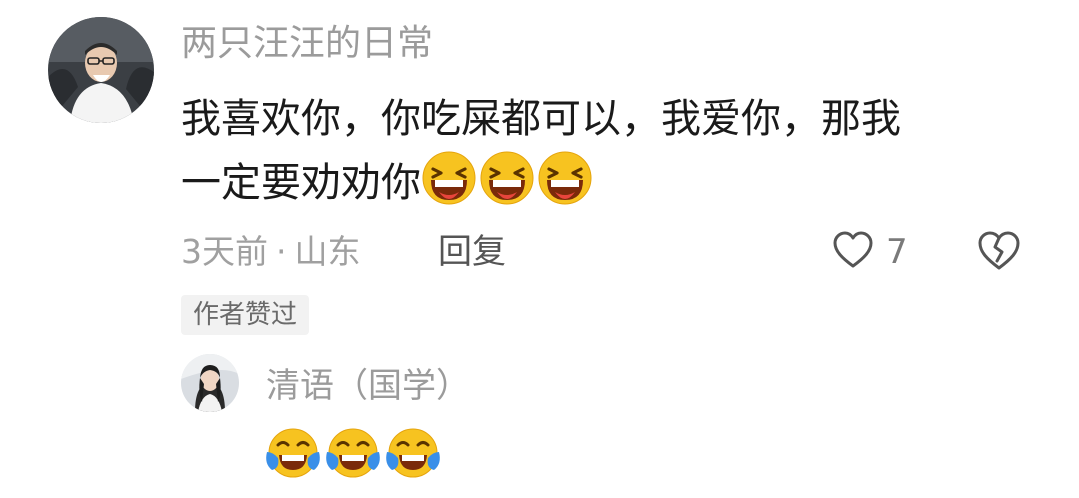 The image size is (1079, 498). Describe the element at coordinates (853, 252) in the screenshot. I see `heart-icon` at that location.